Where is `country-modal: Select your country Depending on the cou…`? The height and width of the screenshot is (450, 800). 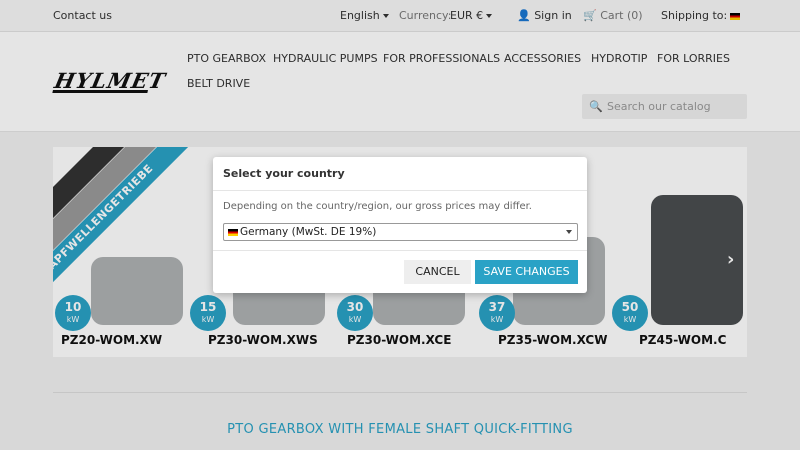
country-modal: Select your country Depending on the cou… is located at coordinates (400, 225).